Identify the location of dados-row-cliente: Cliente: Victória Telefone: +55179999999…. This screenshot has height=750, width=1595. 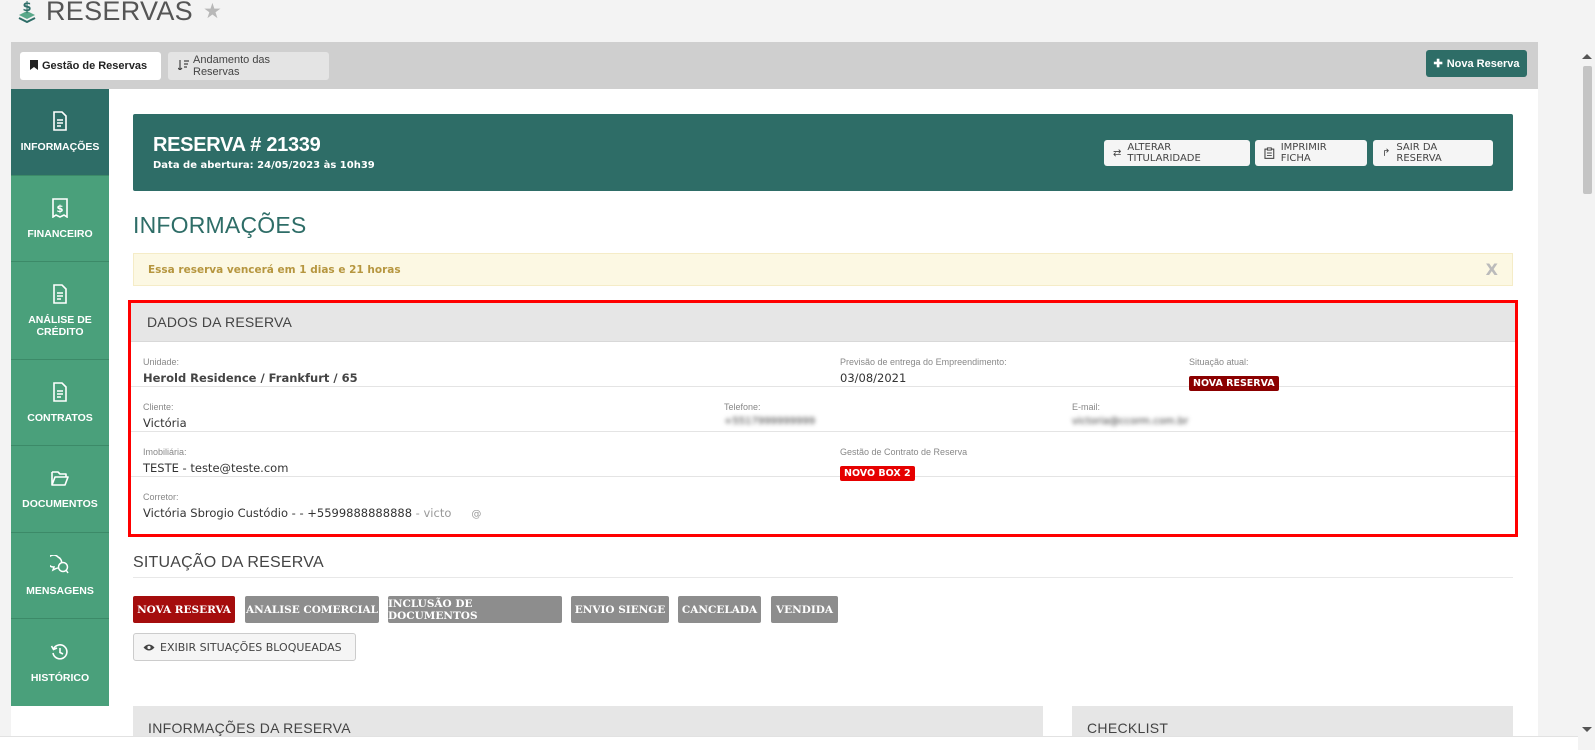
(823, 409).